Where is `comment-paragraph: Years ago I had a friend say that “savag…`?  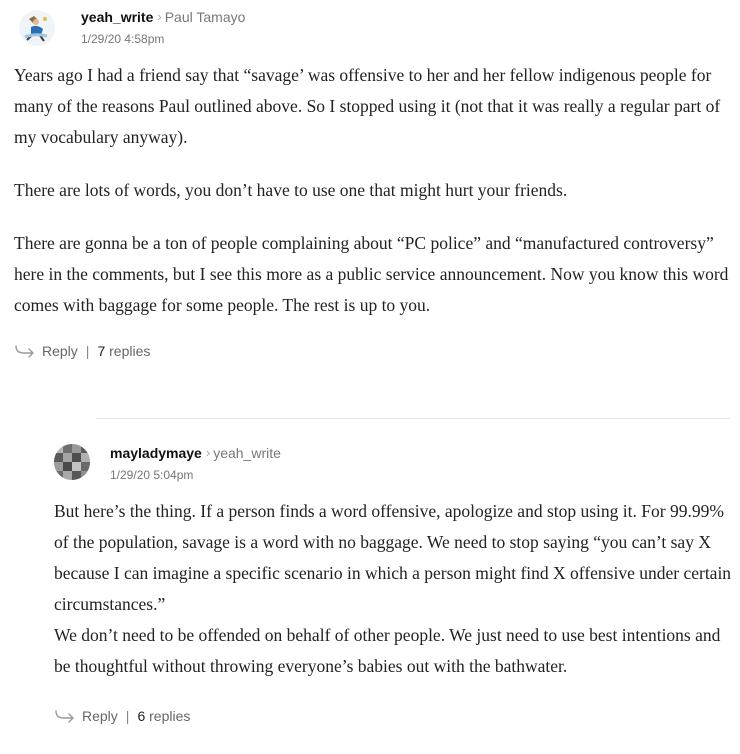 comment-paragraph: Years ago I had a friend say that “savag… is located at coordinates (367, 106).